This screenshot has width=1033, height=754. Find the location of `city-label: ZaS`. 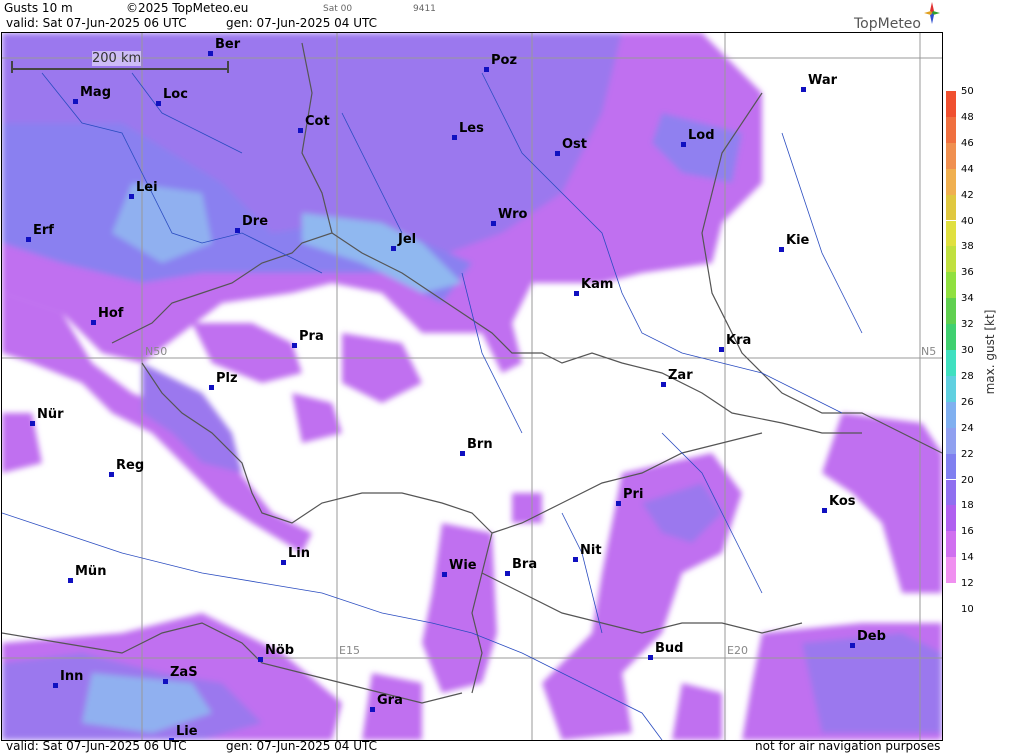

city-label: ZaS is located at coordinates (184, 672).